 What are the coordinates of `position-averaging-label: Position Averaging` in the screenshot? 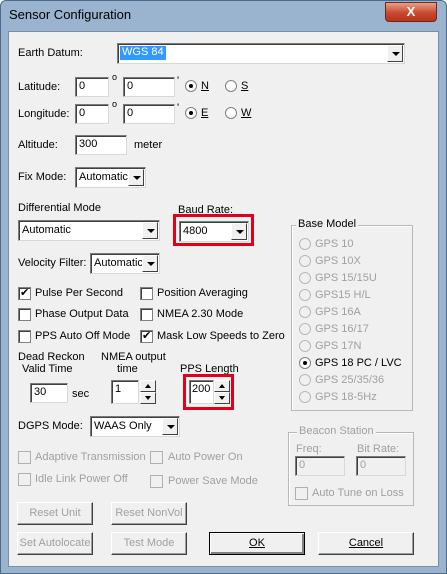 It's located at (202, 293).